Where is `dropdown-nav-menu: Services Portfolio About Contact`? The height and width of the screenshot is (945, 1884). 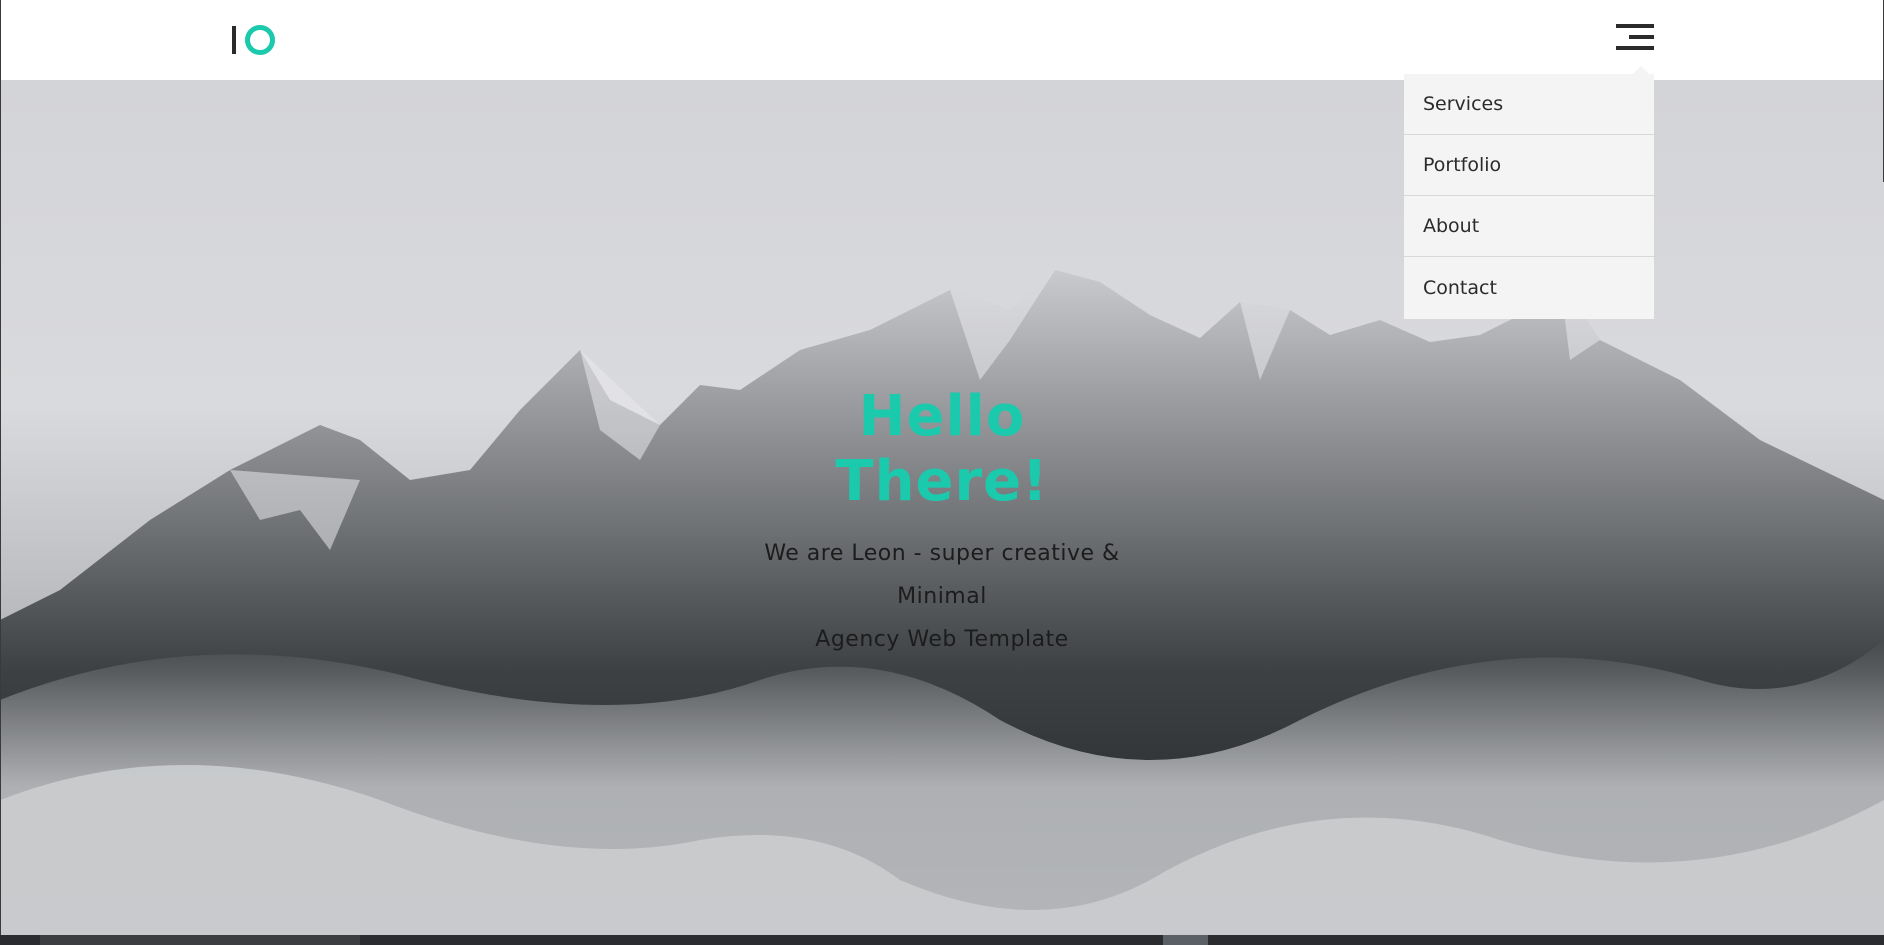
dropdown-nav-menu: Services Portfolio About Contact is located at coordinates (1529, 192).